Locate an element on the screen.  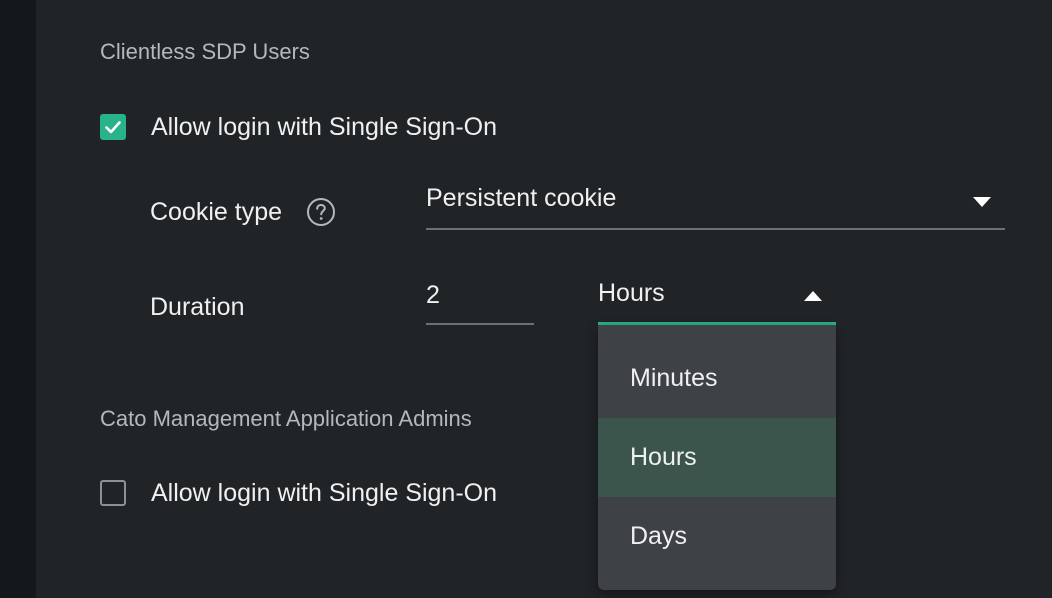
duration-input is located at coordinates (476, 295).